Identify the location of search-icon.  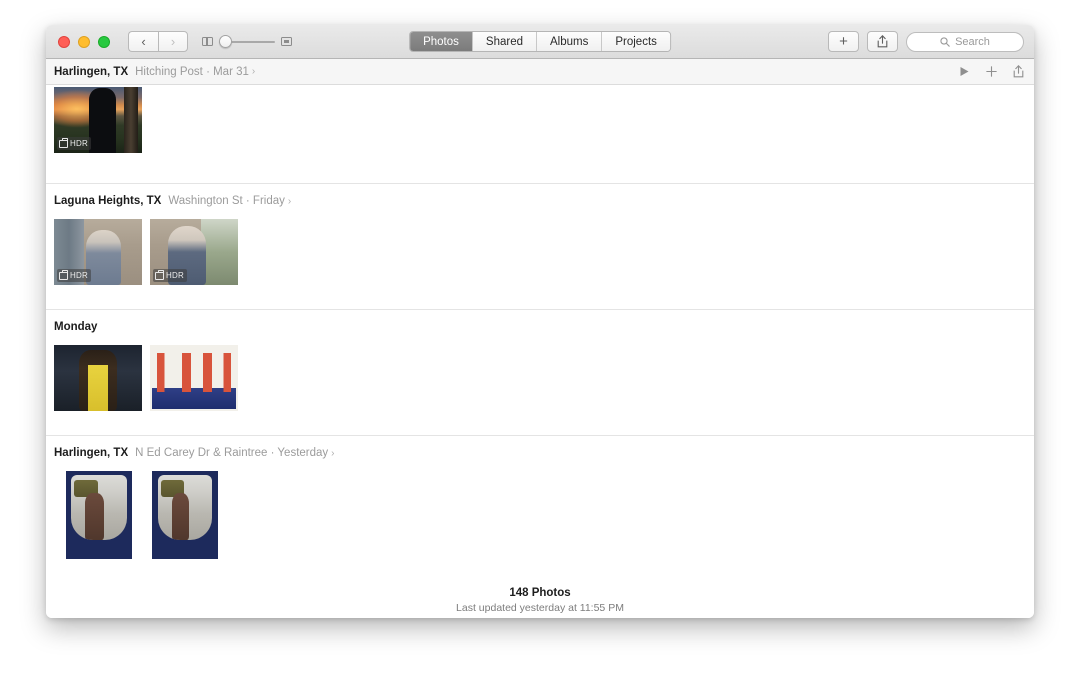
(945, 41).